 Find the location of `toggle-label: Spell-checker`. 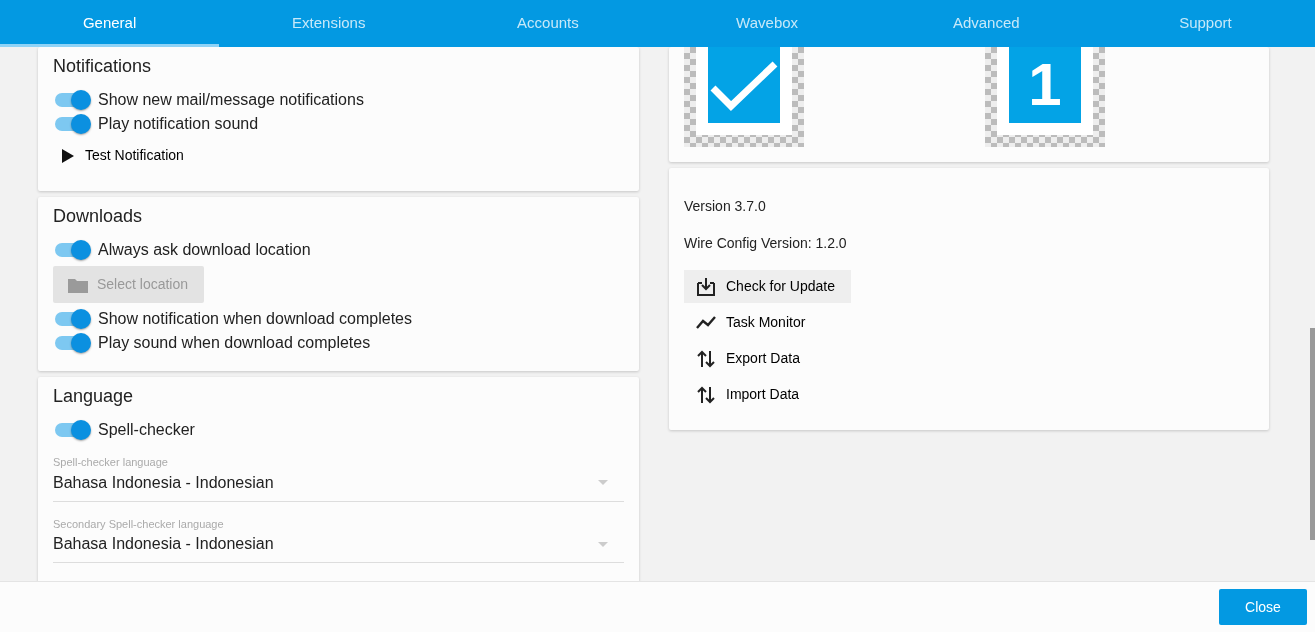

toggle-label: Spell-checker is located at coordinates (146, 430).